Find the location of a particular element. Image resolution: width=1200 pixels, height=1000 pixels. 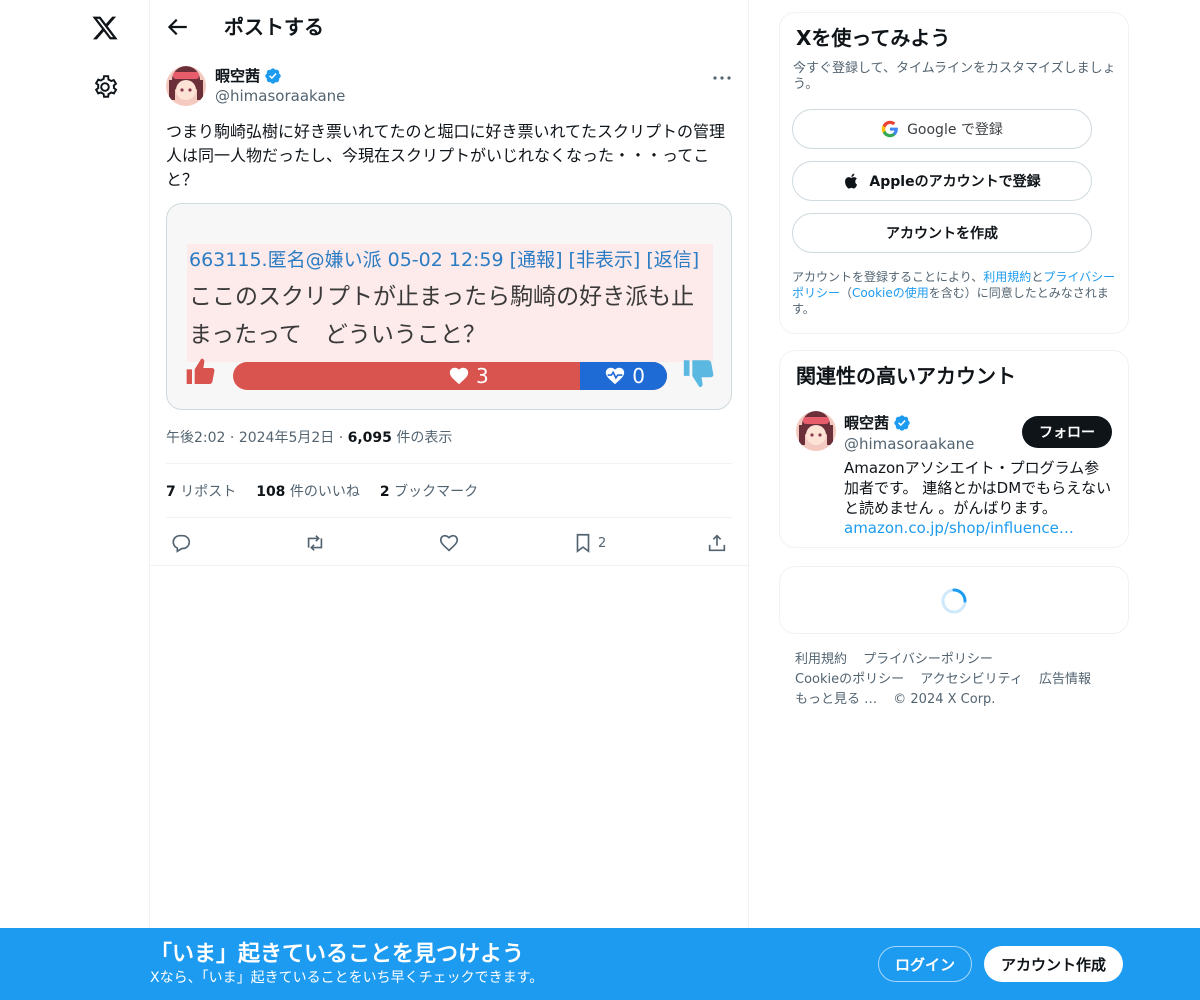

like-count: 3 is located at coordinates (468, 376).